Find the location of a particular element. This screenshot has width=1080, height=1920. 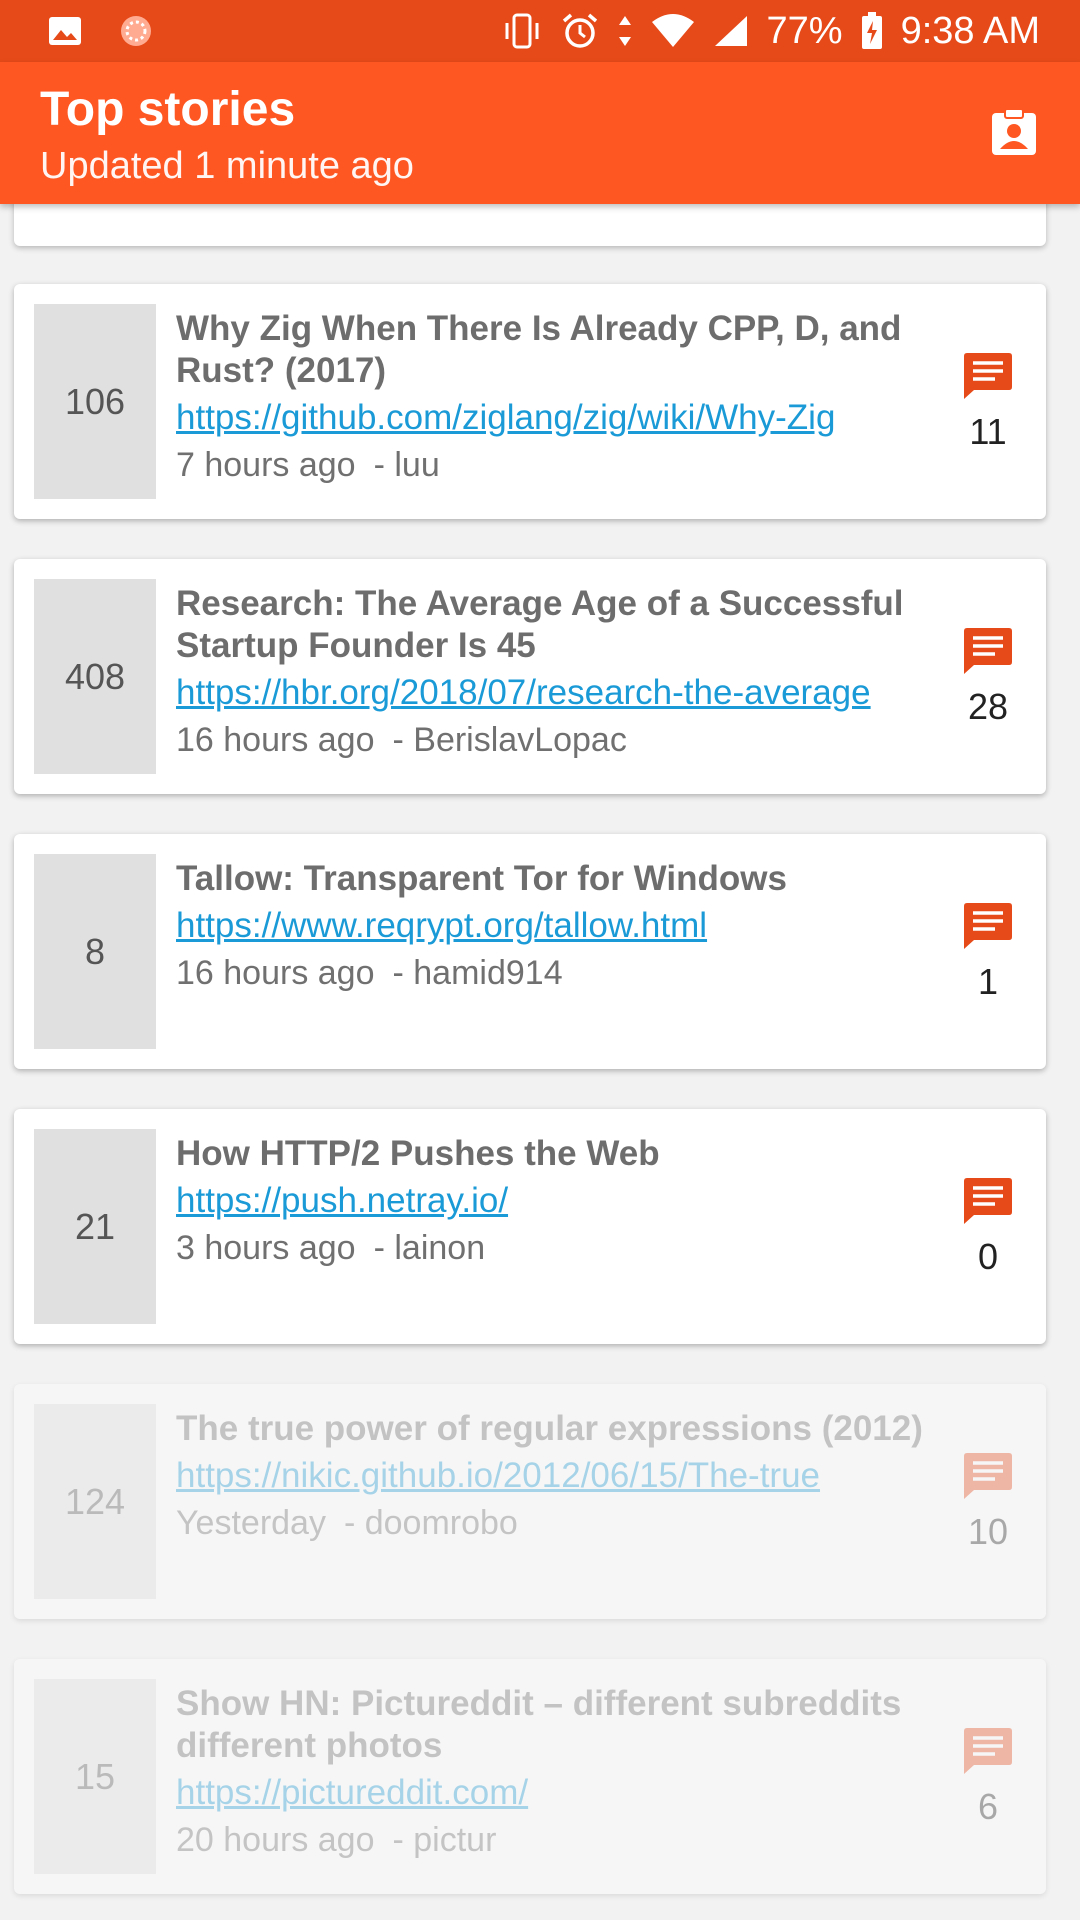

clock: 9:38 AM is located at coordinates (970, 30).